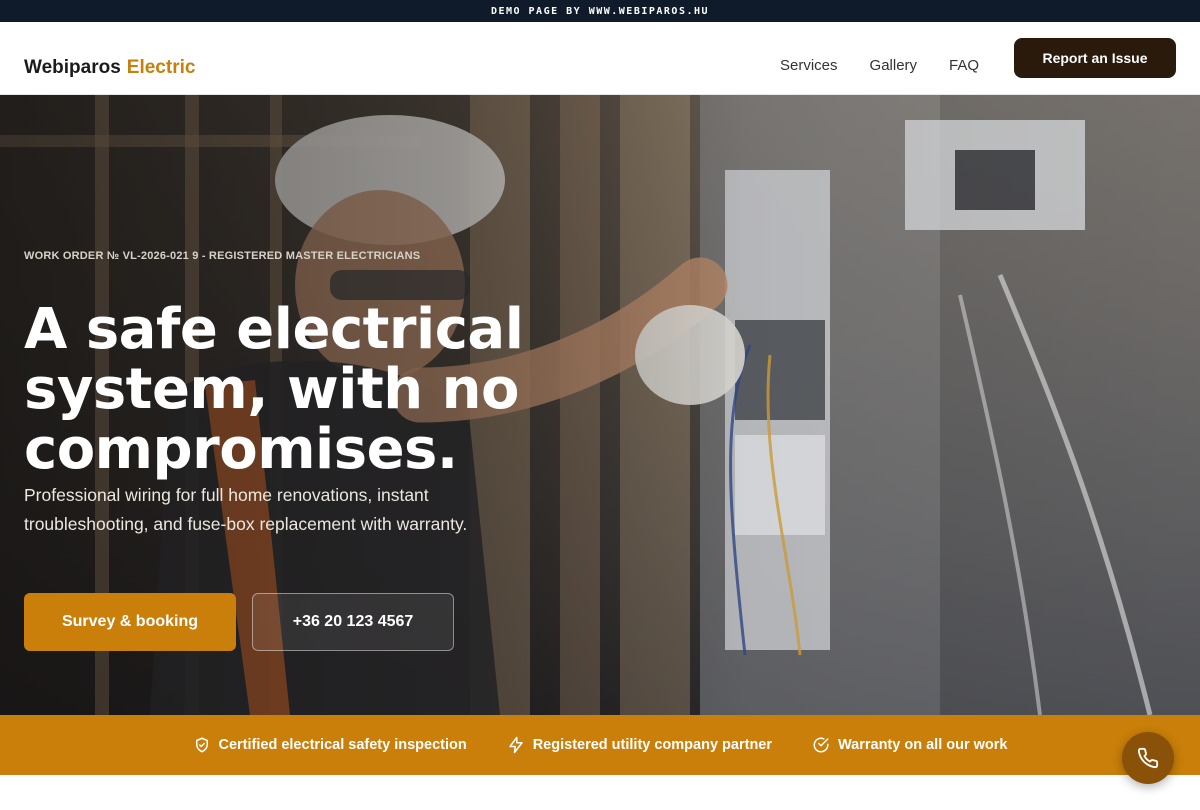  I want to click on nav-link-faq: FAQ, so click(964, 65).